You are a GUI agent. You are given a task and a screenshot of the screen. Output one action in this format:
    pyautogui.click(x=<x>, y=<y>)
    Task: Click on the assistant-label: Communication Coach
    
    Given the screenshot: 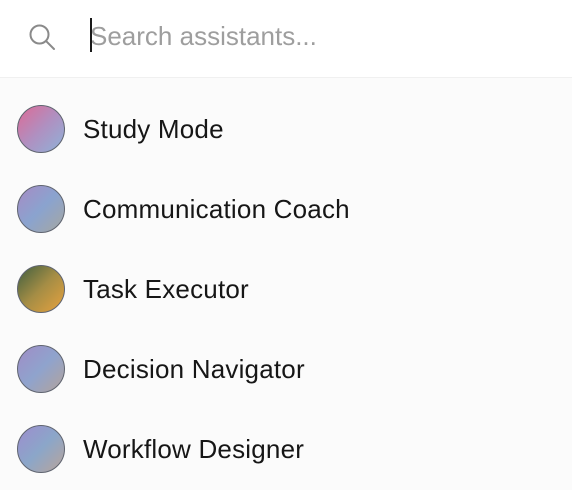 What is the action you would take?
    pyautogui.click(x=216, y=209)
    